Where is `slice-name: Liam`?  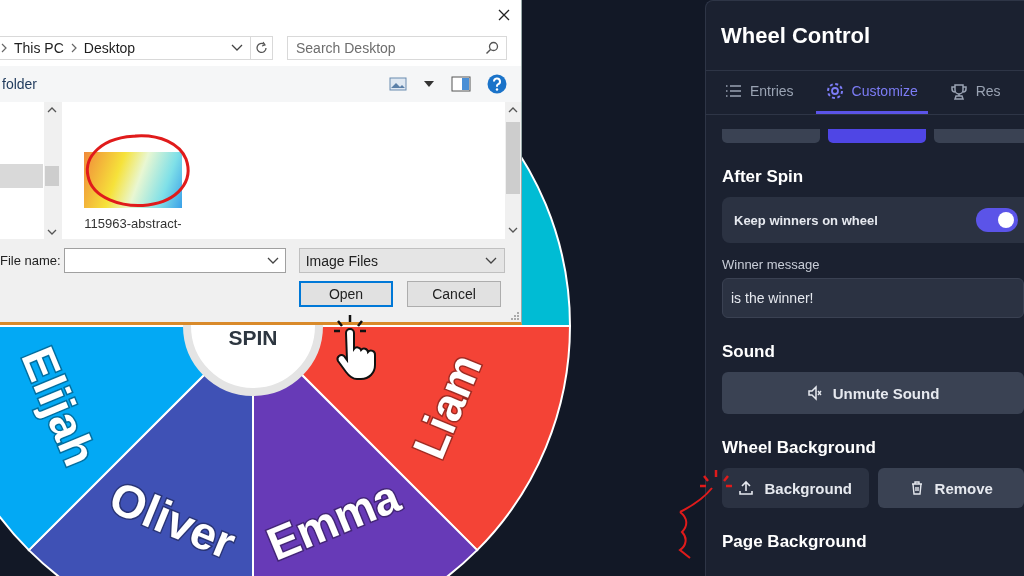 slice-name: Liam is located at coordinates (447, 406).